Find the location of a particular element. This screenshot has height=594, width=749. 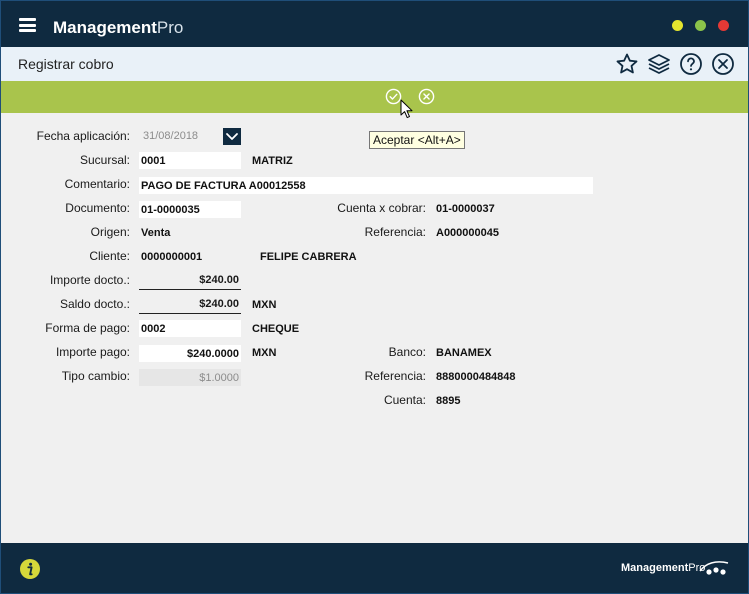

cuenta-cobrar-value: 01-0000037 is located at coordinates (465, 209).